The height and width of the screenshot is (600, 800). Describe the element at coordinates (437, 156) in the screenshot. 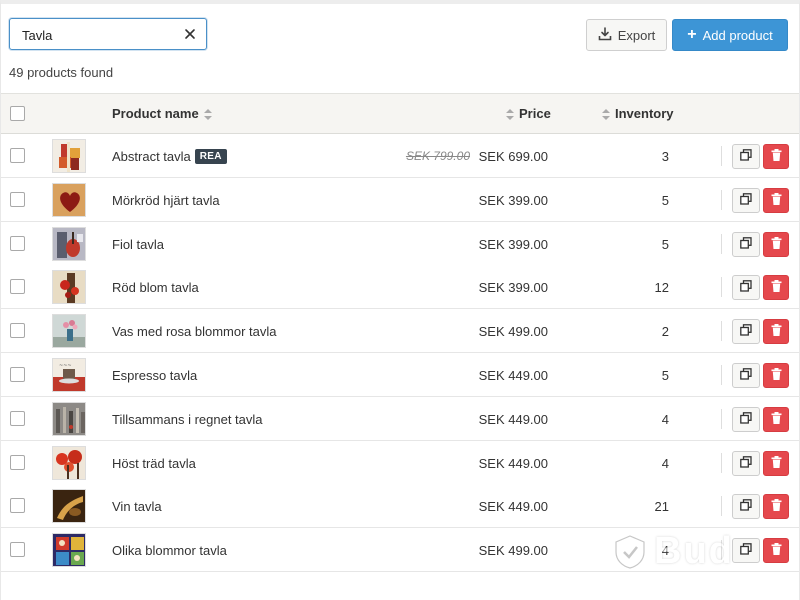

I see `old-price: SEK 799.00` at that location.